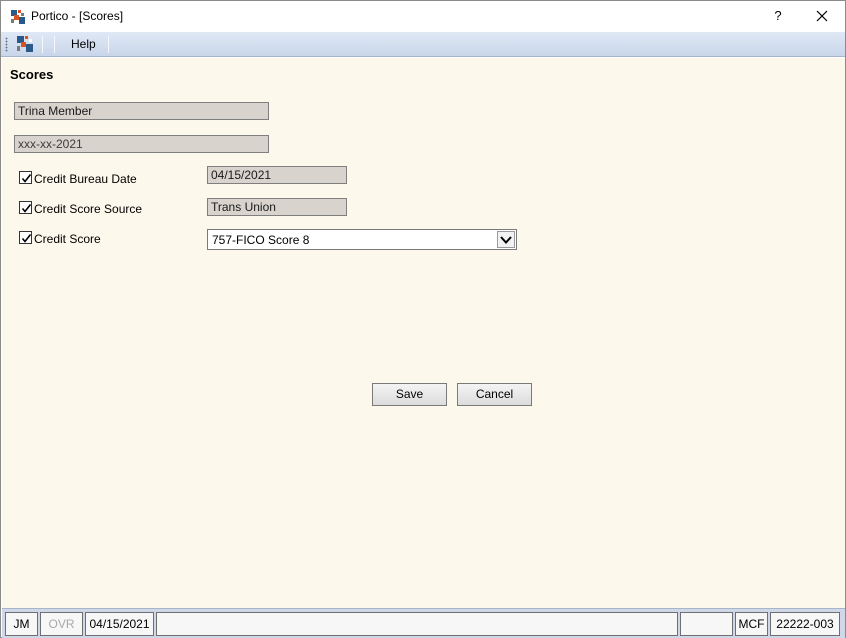 Image resolution: width=846 pixels, height=638 pixels. Describe the element at coordinates (141, 144) in the screenshot. I see `ssn-field: xxx-xx-2021` at that location.